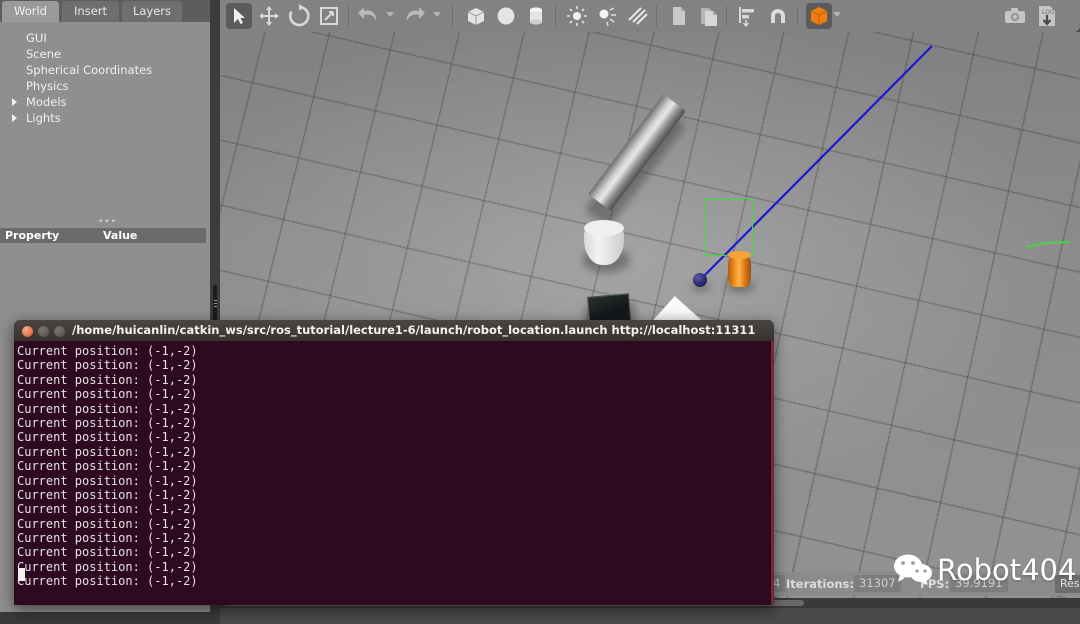 This screenshot has height=624, width=1080. Describe the element at coordinates (935, 584) in the screenshot. I see `fps-label: FPS:` at that location.